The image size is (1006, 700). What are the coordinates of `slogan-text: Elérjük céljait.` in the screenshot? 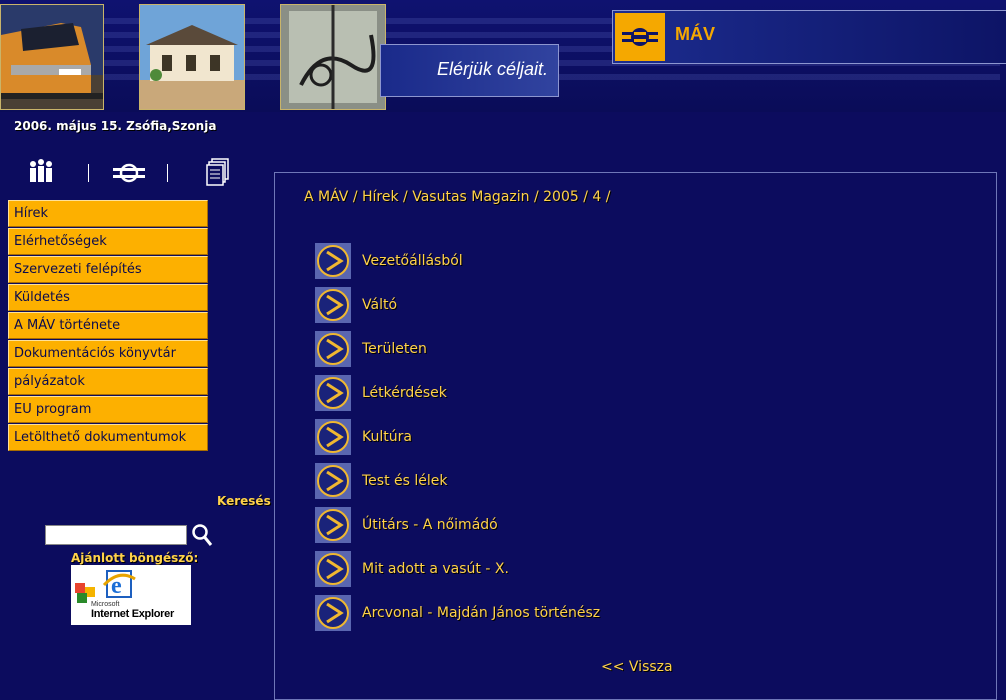 It's located at (492, 69).